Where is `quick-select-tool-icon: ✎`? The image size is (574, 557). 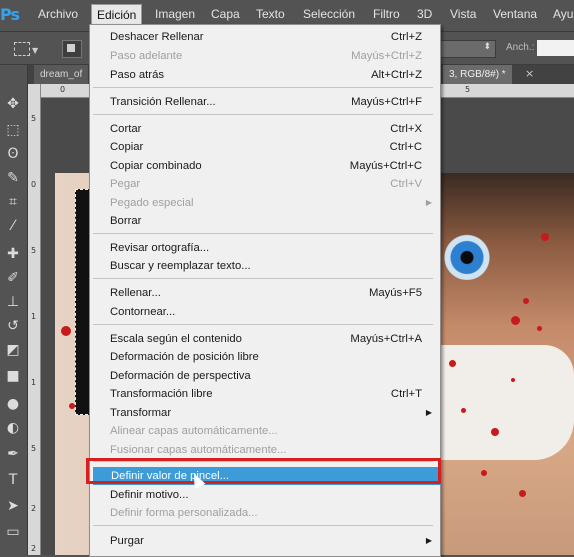 quick-select-tool-icon: ✎ is located at coordinates (13, 178).